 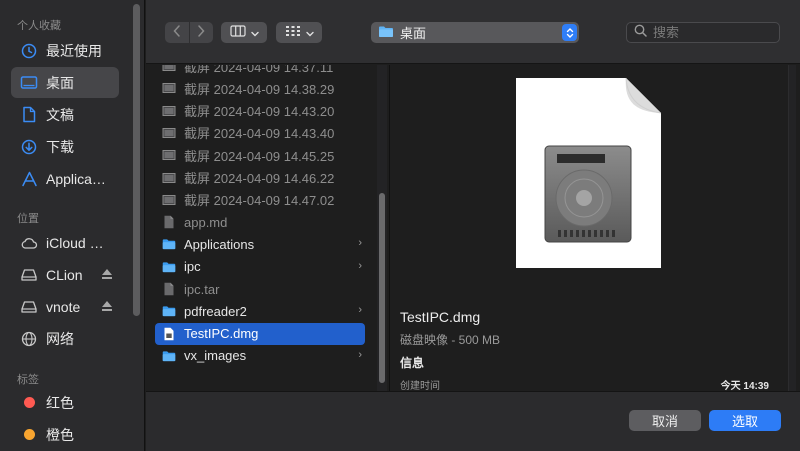 I want to click on cancel-button: 取消, so click(x=665, y=420).